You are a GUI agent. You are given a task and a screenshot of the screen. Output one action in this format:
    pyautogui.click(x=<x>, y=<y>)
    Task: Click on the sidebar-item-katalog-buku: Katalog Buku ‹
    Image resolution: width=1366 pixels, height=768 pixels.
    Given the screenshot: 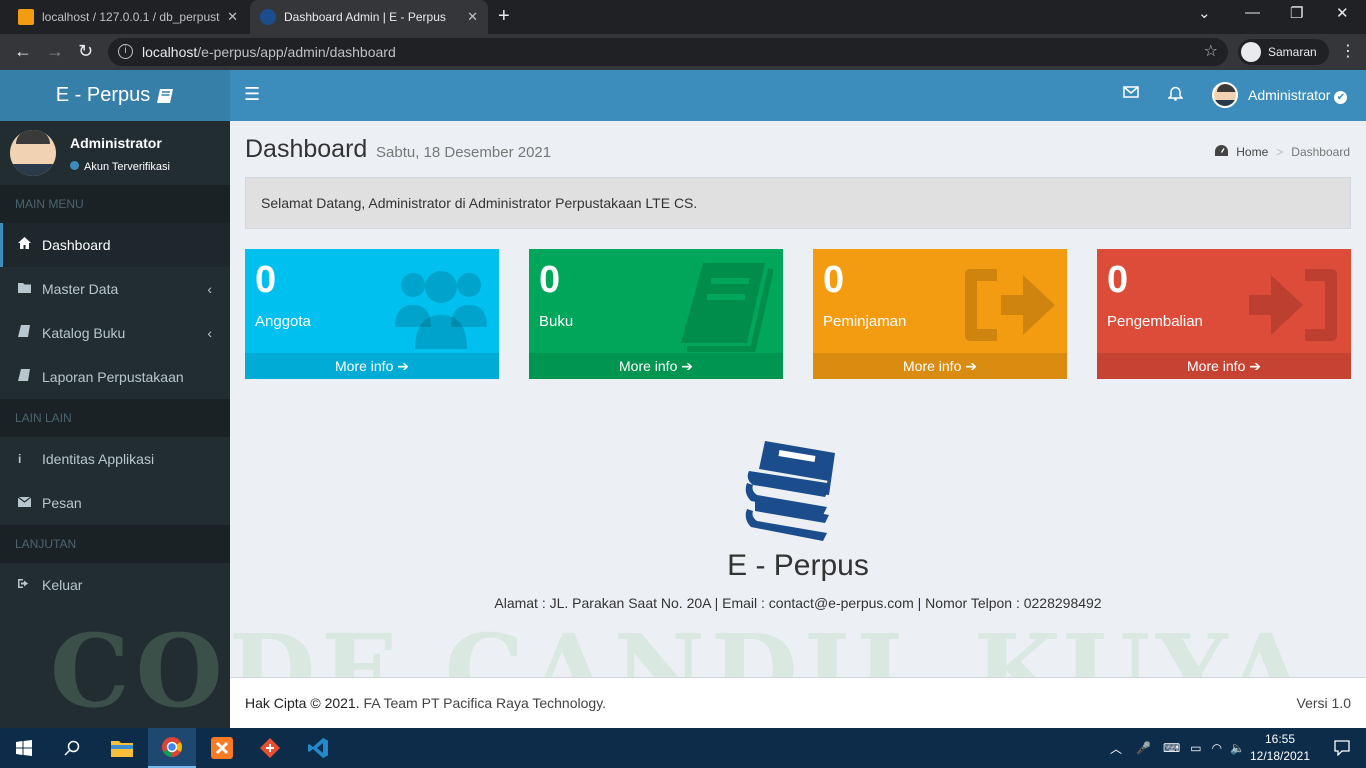 What is the action you would take?
    pyautogui.click(x=115, y=333)
    